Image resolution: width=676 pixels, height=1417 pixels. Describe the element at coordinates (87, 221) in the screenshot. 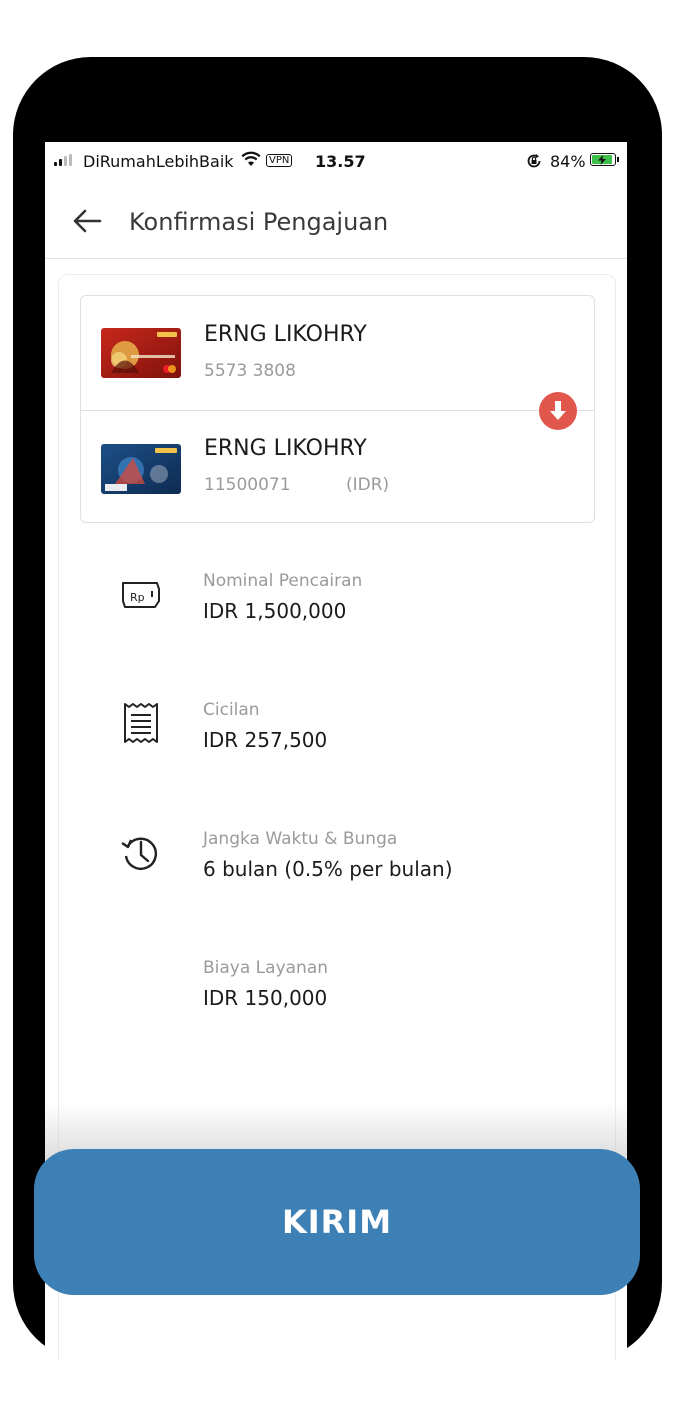

I see `arrow-left-icon` at that location.